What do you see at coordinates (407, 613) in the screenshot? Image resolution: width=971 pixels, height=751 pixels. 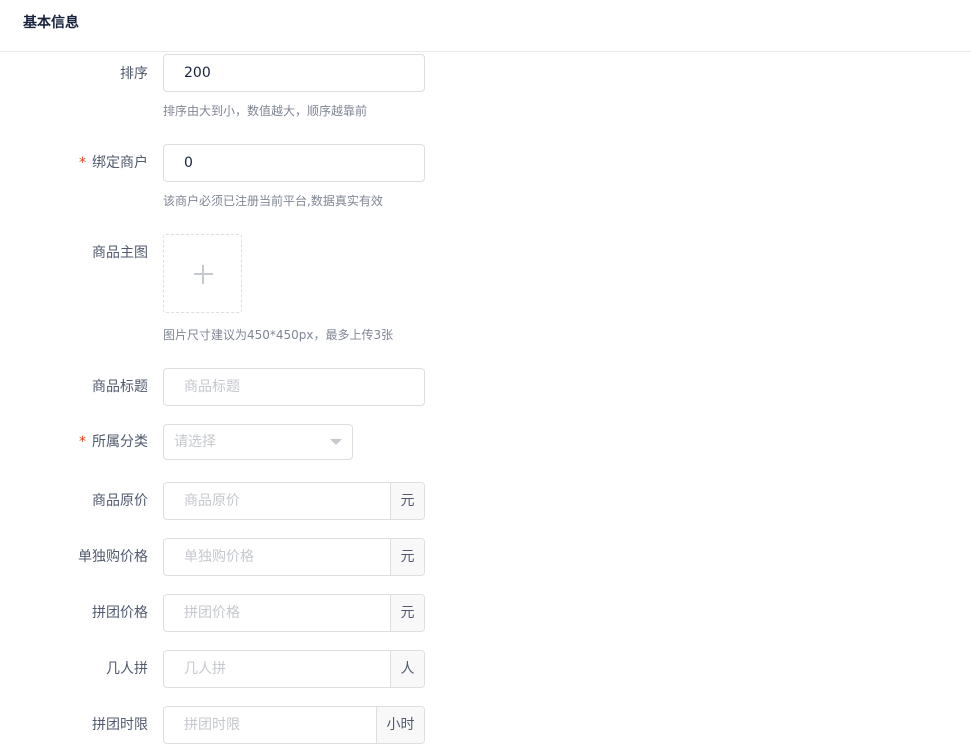 I see `group-price-unit: 元` at bounding box center [407, 613].